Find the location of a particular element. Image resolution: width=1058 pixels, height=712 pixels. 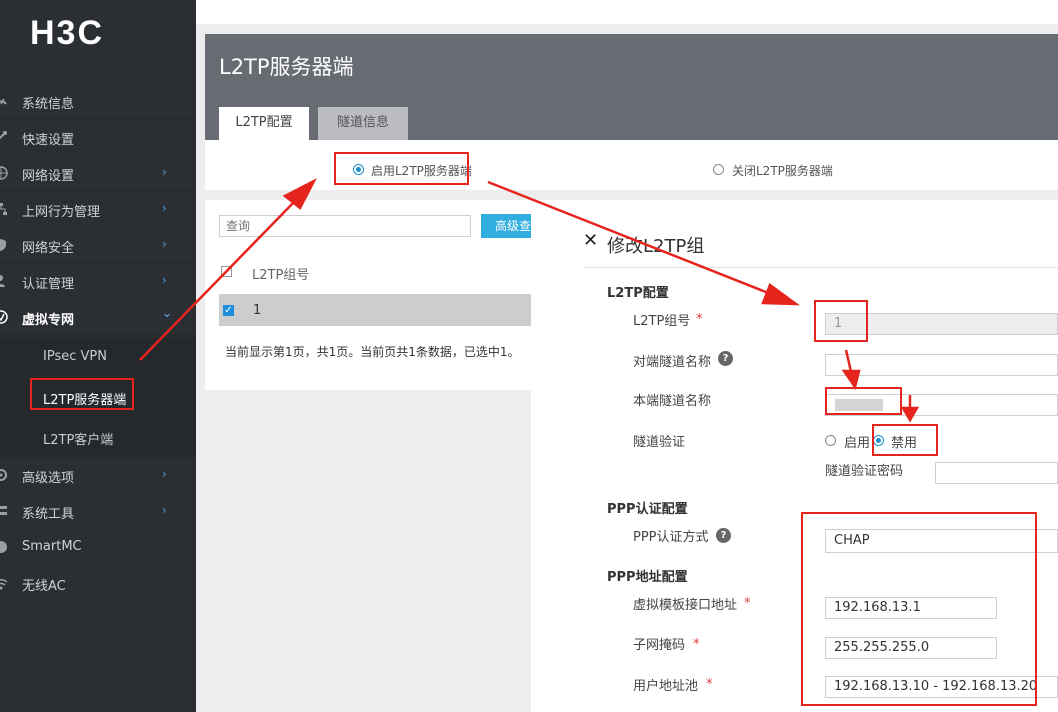

search-input is located at coordinates (345, 226).